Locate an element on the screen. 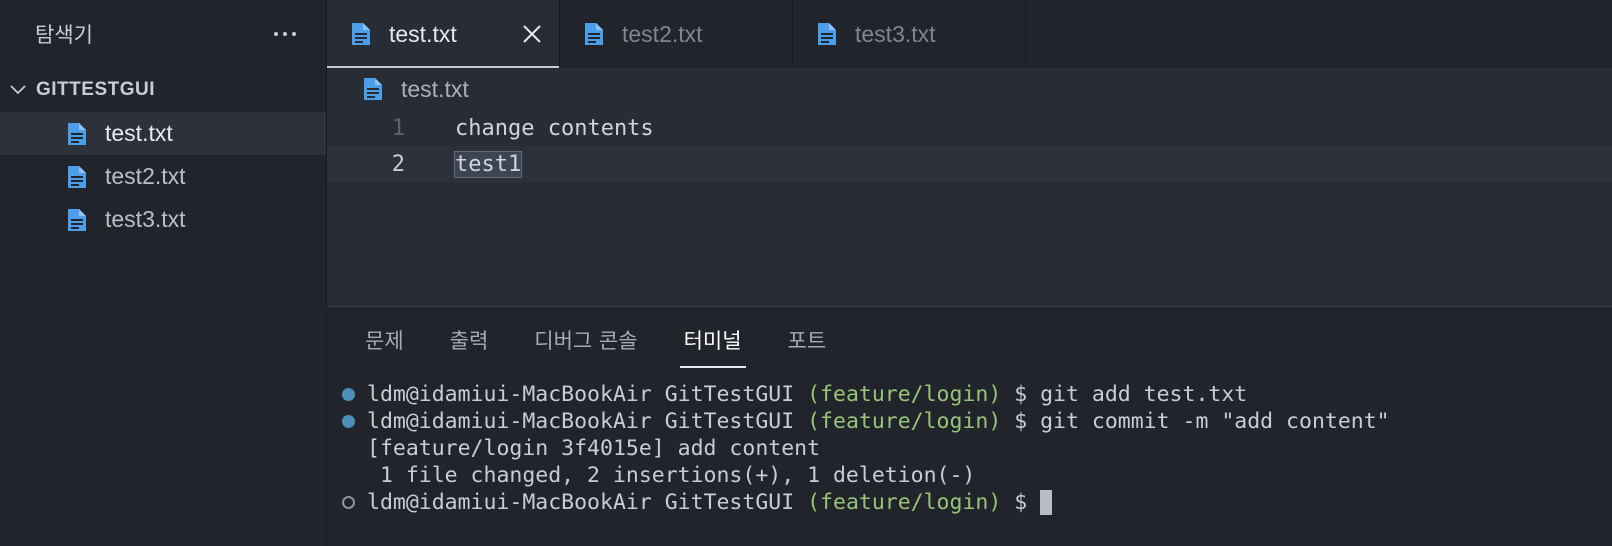 The height and width of the screenshot is (546, 1612). tab-test3: test3.txt is located at coordinates (909, 34).